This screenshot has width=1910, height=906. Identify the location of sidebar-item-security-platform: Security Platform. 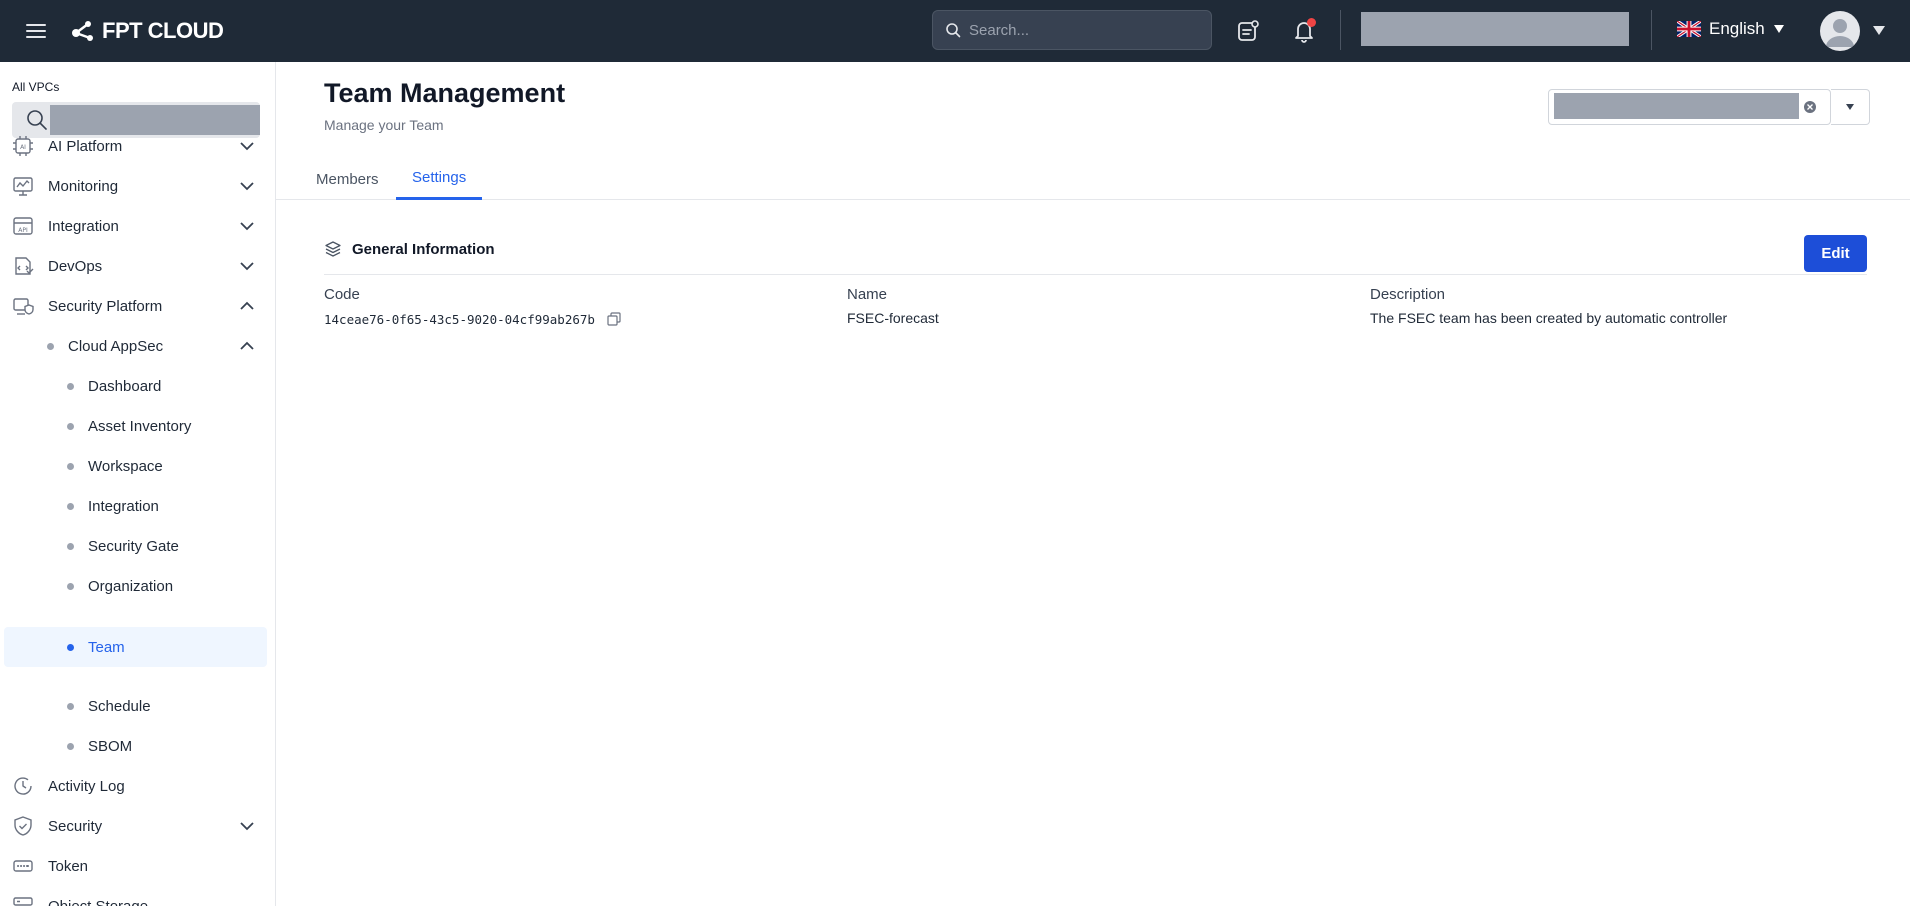
(138, 306).